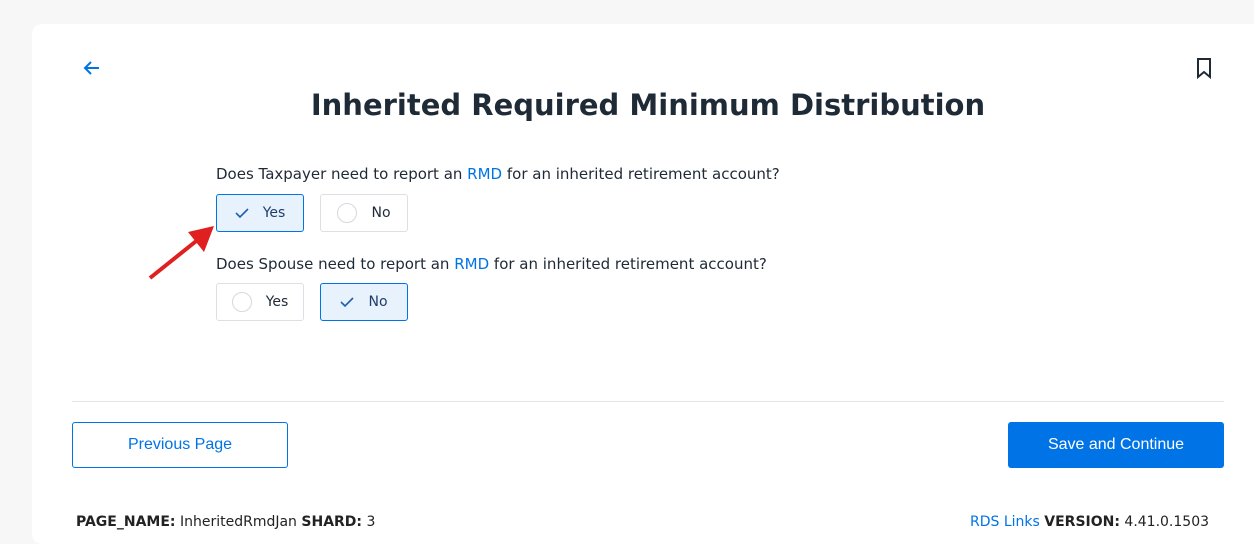 The width and height of the screenshot is (1254, 544). Describe the element at coordinates (648, 401) in the screenshot. I see `divider` at that location.